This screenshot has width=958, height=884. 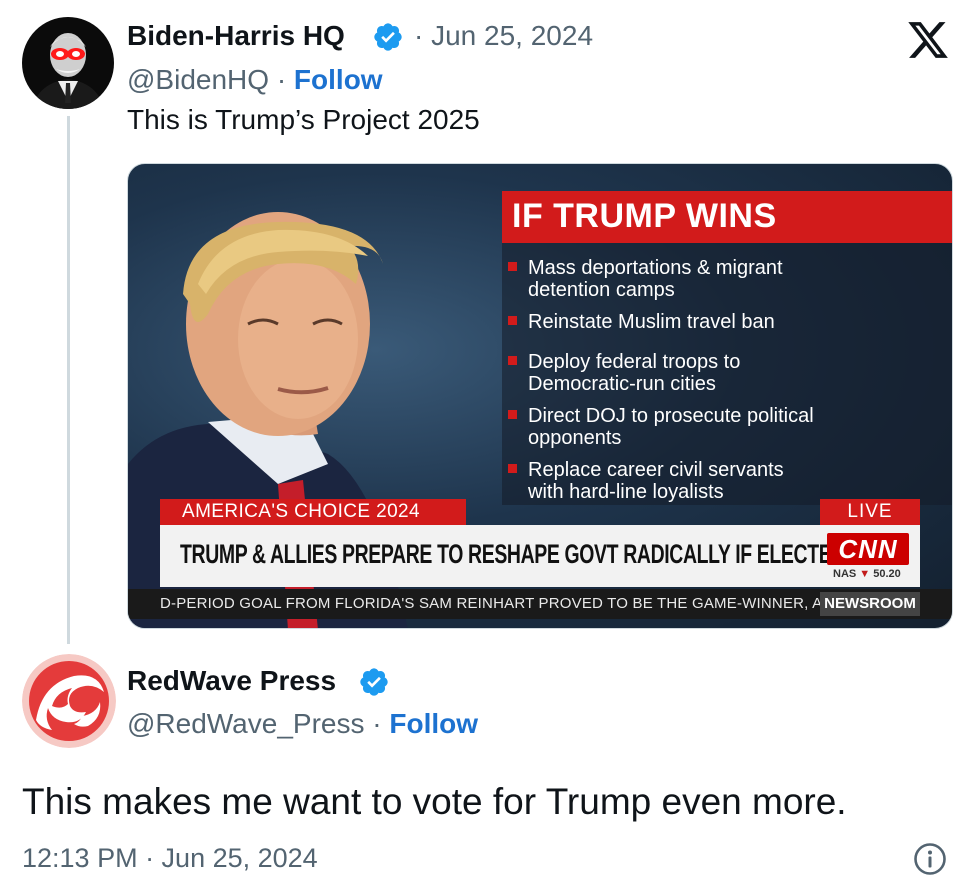 I want to click on bullet-text: Replace career civil servants, so click(x=656, y=470).